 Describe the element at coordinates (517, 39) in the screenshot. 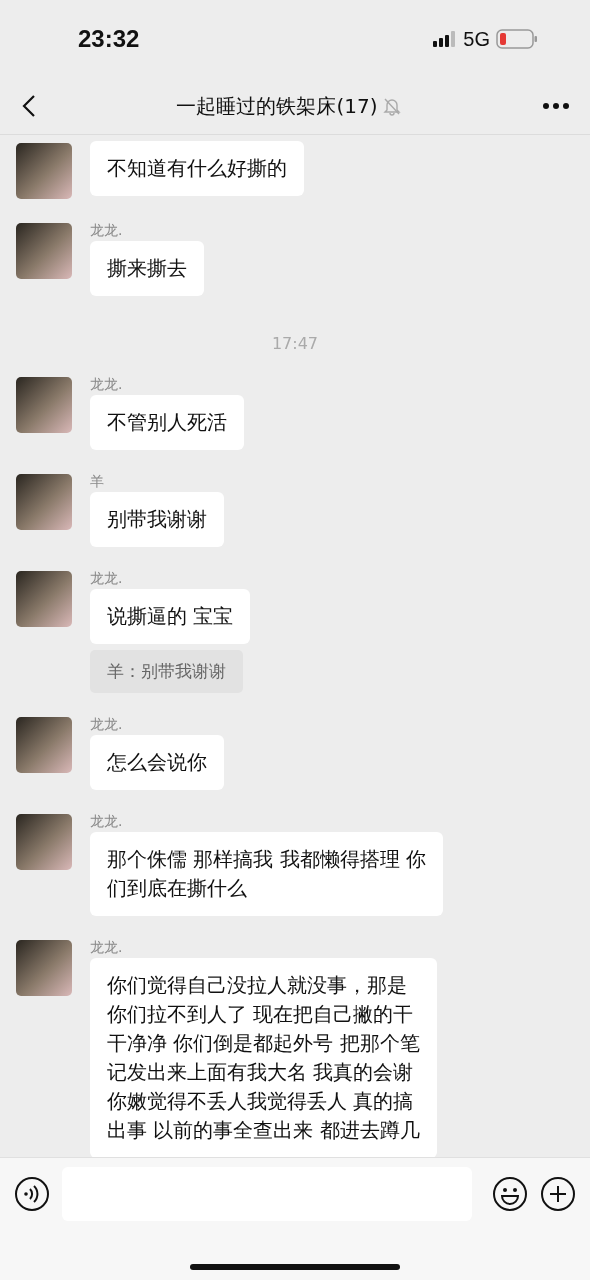

I see `battery-icon` at that location.